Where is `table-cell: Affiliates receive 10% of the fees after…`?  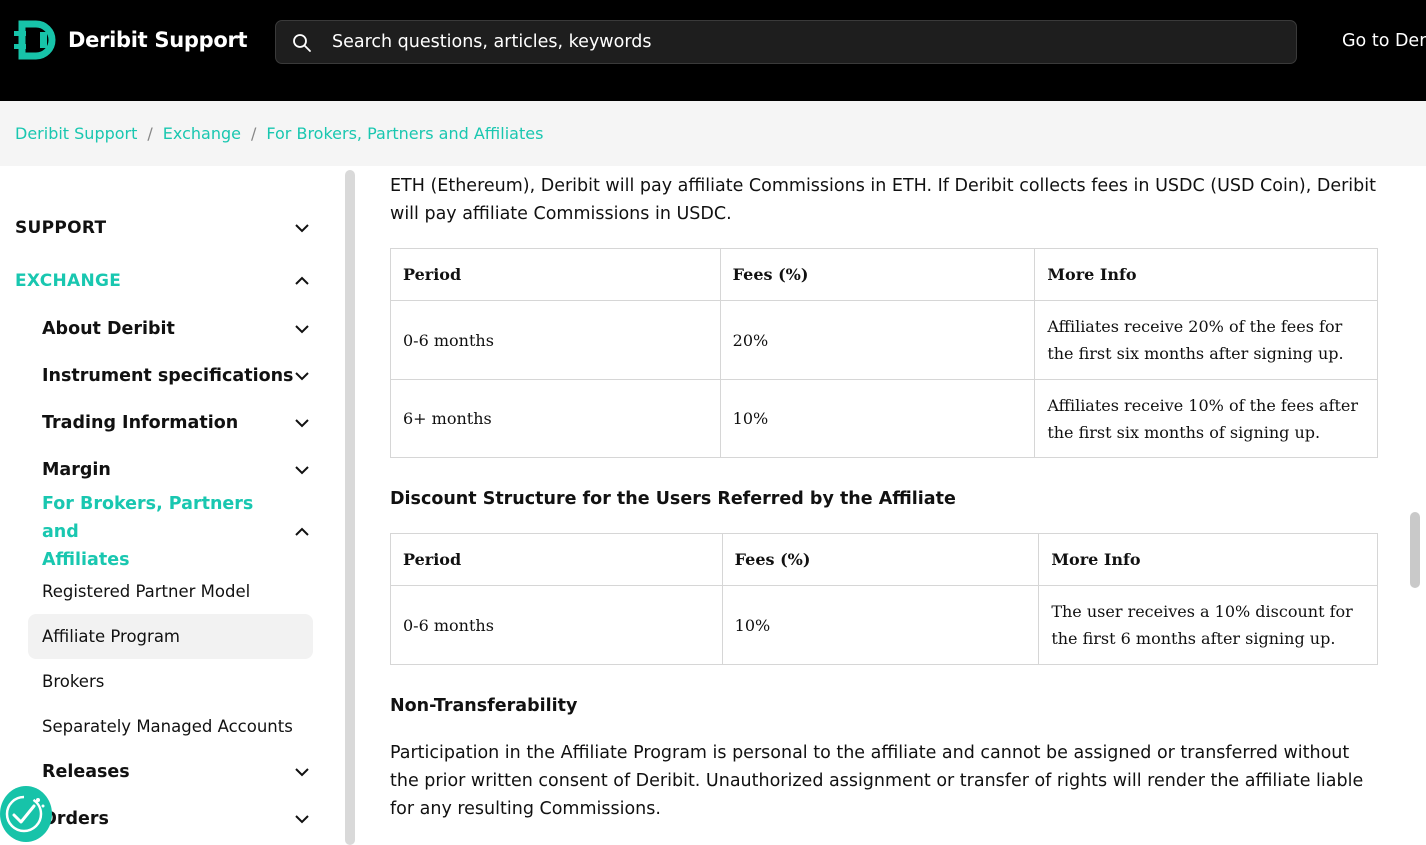
table-cell: Affiliates receive 10% of the fees after… is located at coordinates (1206, 418).